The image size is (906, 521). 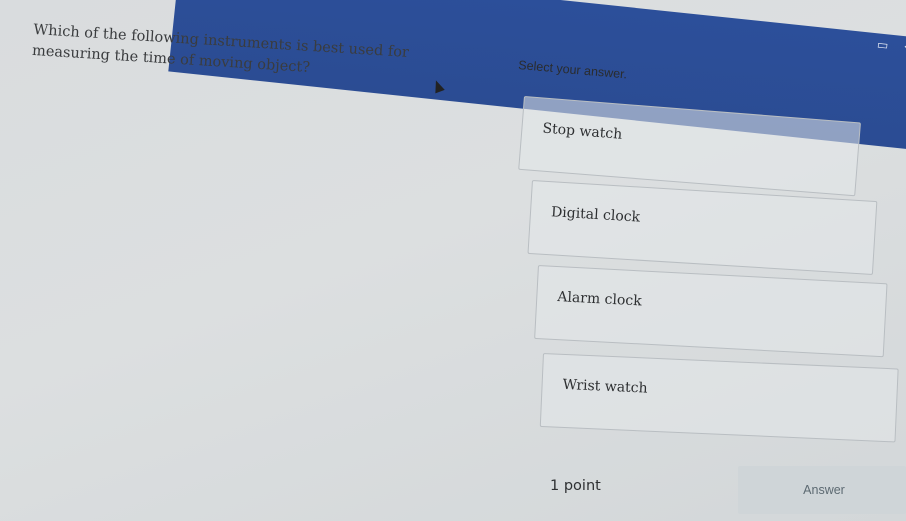 What do you see at coordinates (575, 486) in the screenshot?
I see `points-label: 1 point` at bounding box center [575, 486].